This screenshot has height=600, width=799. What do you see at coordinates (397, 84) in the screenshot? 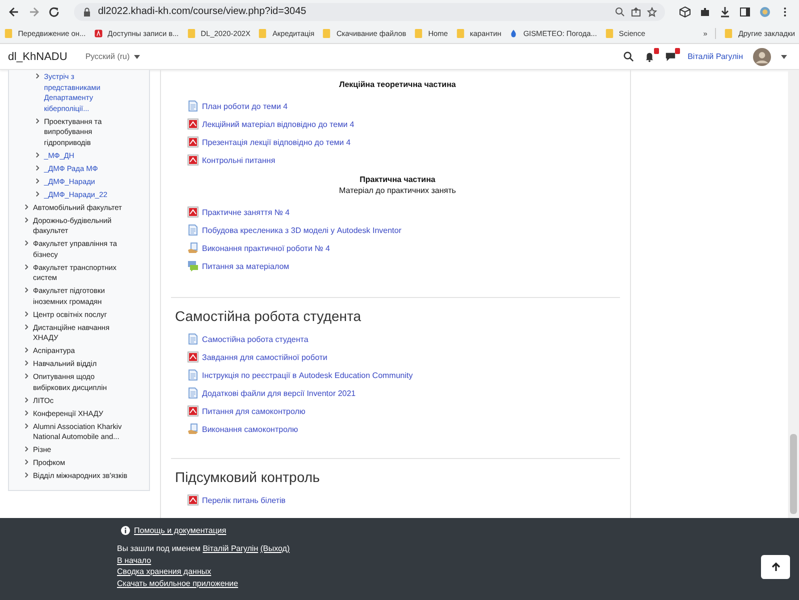
I see `block-heading: Лекційна теоретична частина` at bounding box center [397, 84].